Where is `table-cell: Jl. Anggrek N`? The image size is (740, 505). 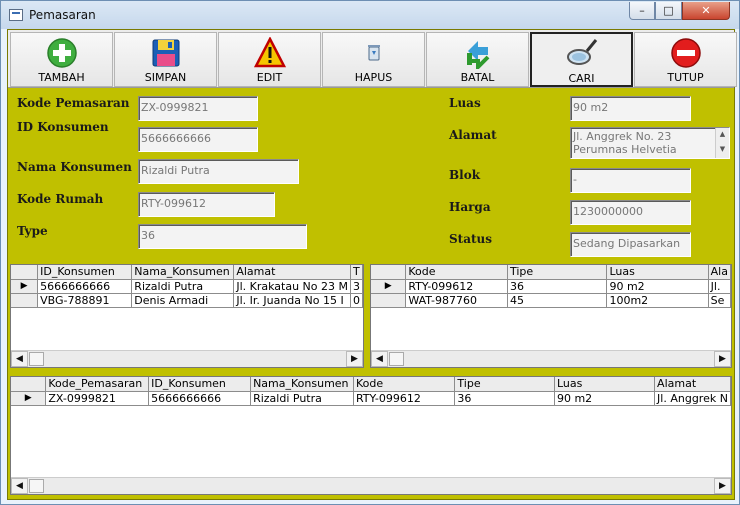 table-cell: Jl. Anggrek N is located at coordinates (692, 398).